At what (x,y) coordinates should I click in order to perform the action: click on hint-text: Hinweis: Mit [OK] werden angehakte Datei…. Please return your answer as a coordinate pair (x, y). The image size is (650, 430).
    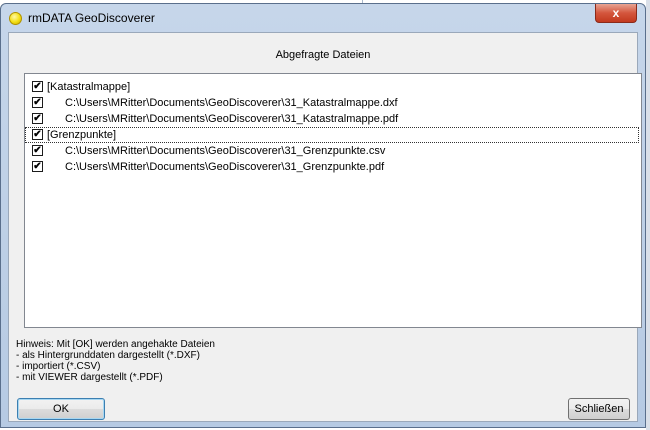
    Looking at the image, I should click on (115, 361).